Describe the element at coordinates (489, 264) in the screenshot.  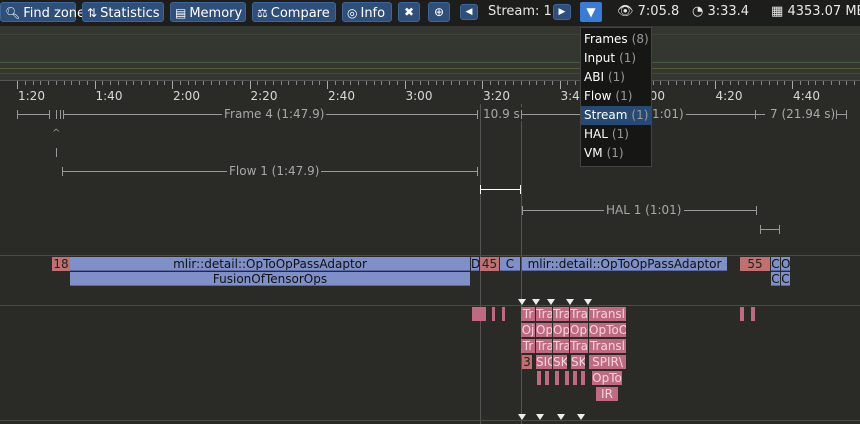
I see `zone-block: 45` at that location.